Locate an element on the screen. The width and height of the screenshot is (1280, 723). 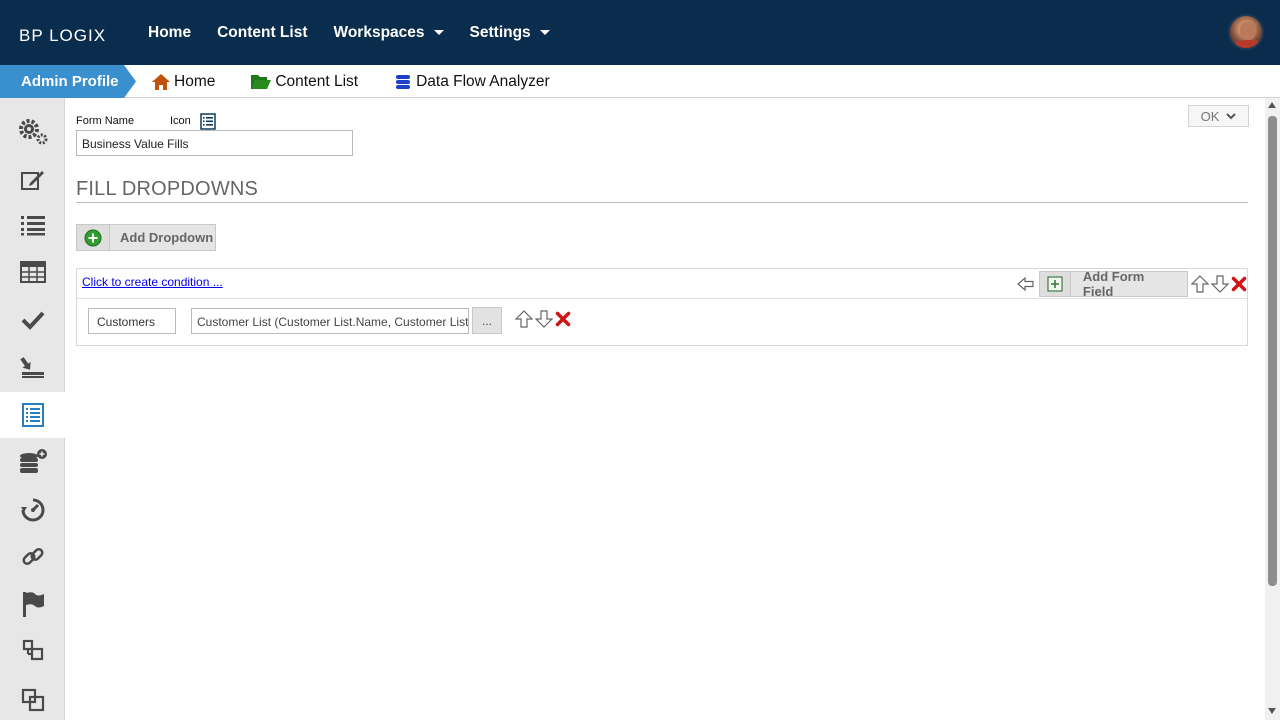
sidebar-item-table is located at coordinates (32, 272).